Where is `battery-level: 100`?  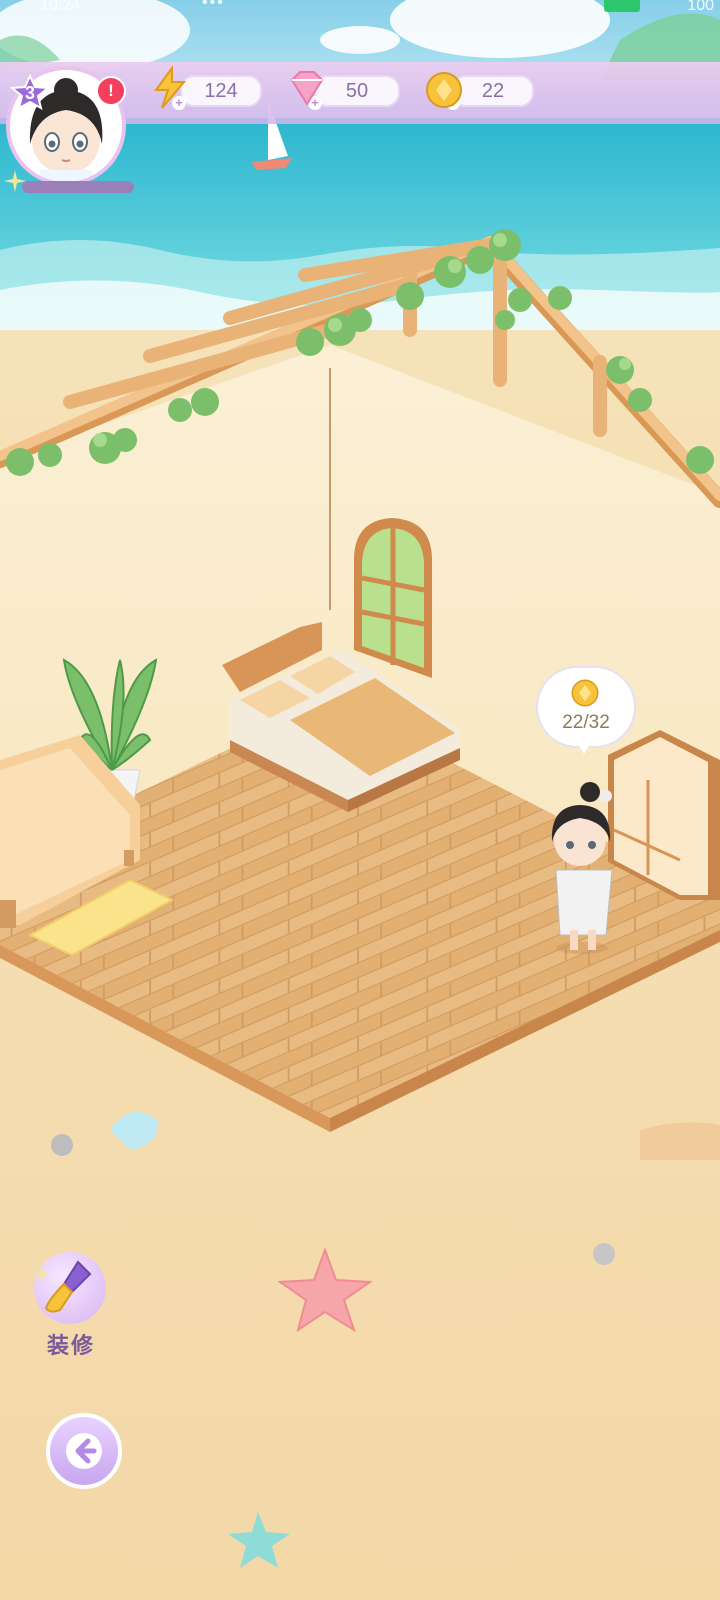
battery-level: 100 is located at coordinates (700, 7).